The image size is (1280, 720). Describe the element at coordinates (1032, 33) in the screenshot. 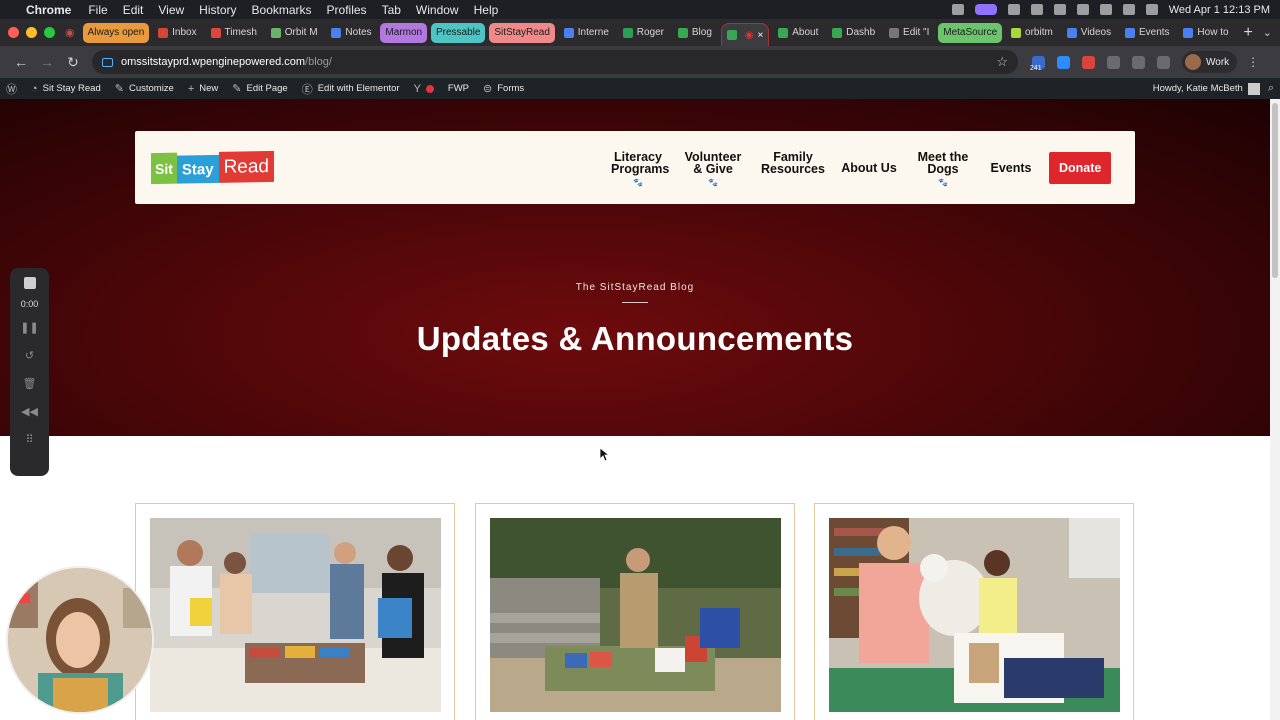

I see `browser-tab: orbitm` at that location.